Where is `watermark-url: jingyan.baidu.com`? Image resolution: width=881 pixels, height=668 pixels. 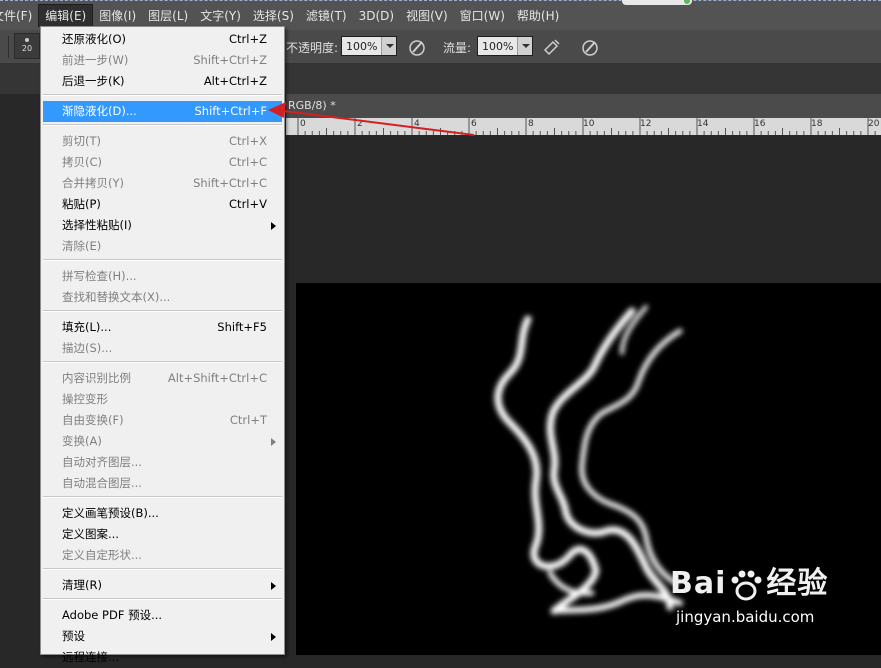 watermark-url: jingyan.baidu.com is located at coordinates (745, 617).